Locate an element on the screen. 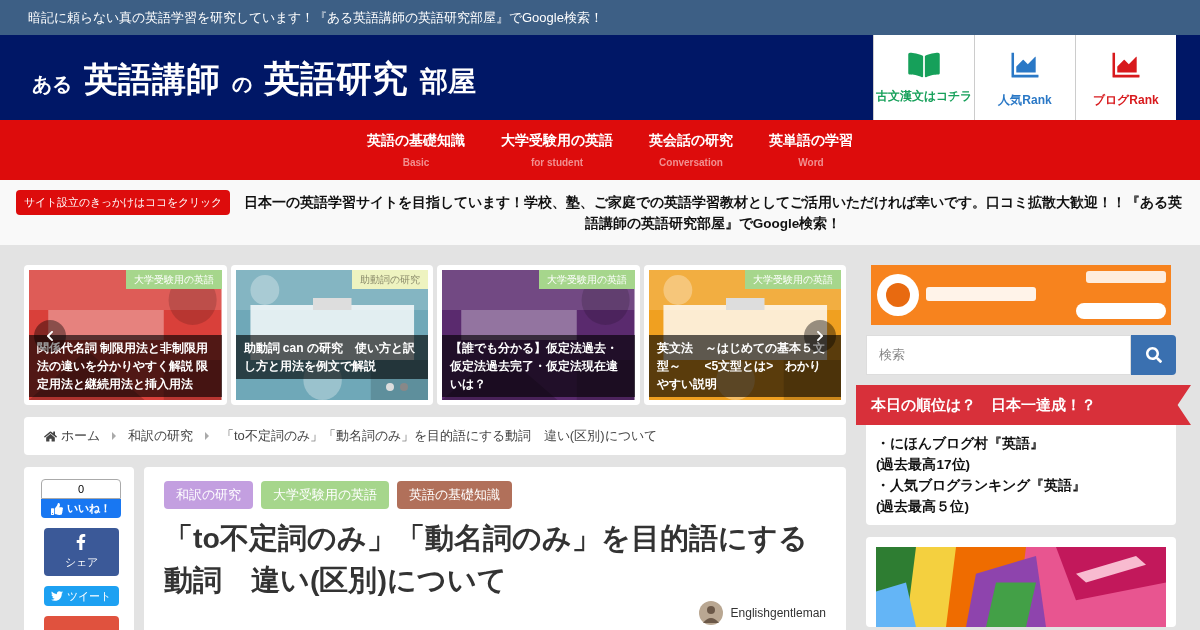 The width and height of the screenshot is (1200, 630). slide-card: 大学受験用の英語 関係代名詞 制限用法と非制限用法の違いを分かりやすく解説 限定用法と継続用法と挿入用法 is located at coordinates (125, 335).